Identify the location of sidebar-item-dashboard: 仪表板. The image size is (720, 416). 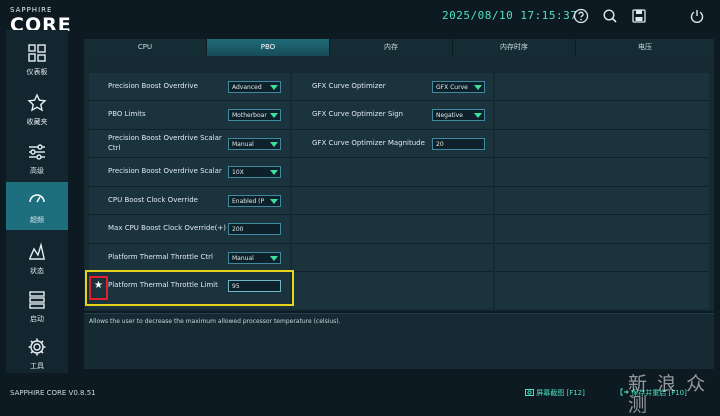
(37, 58).